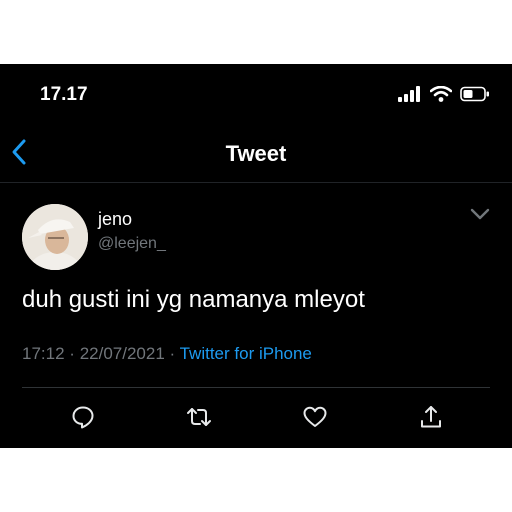 This screenshot has height=512, width=512. I want to click on page-title: Tweet, so click(256, 153).